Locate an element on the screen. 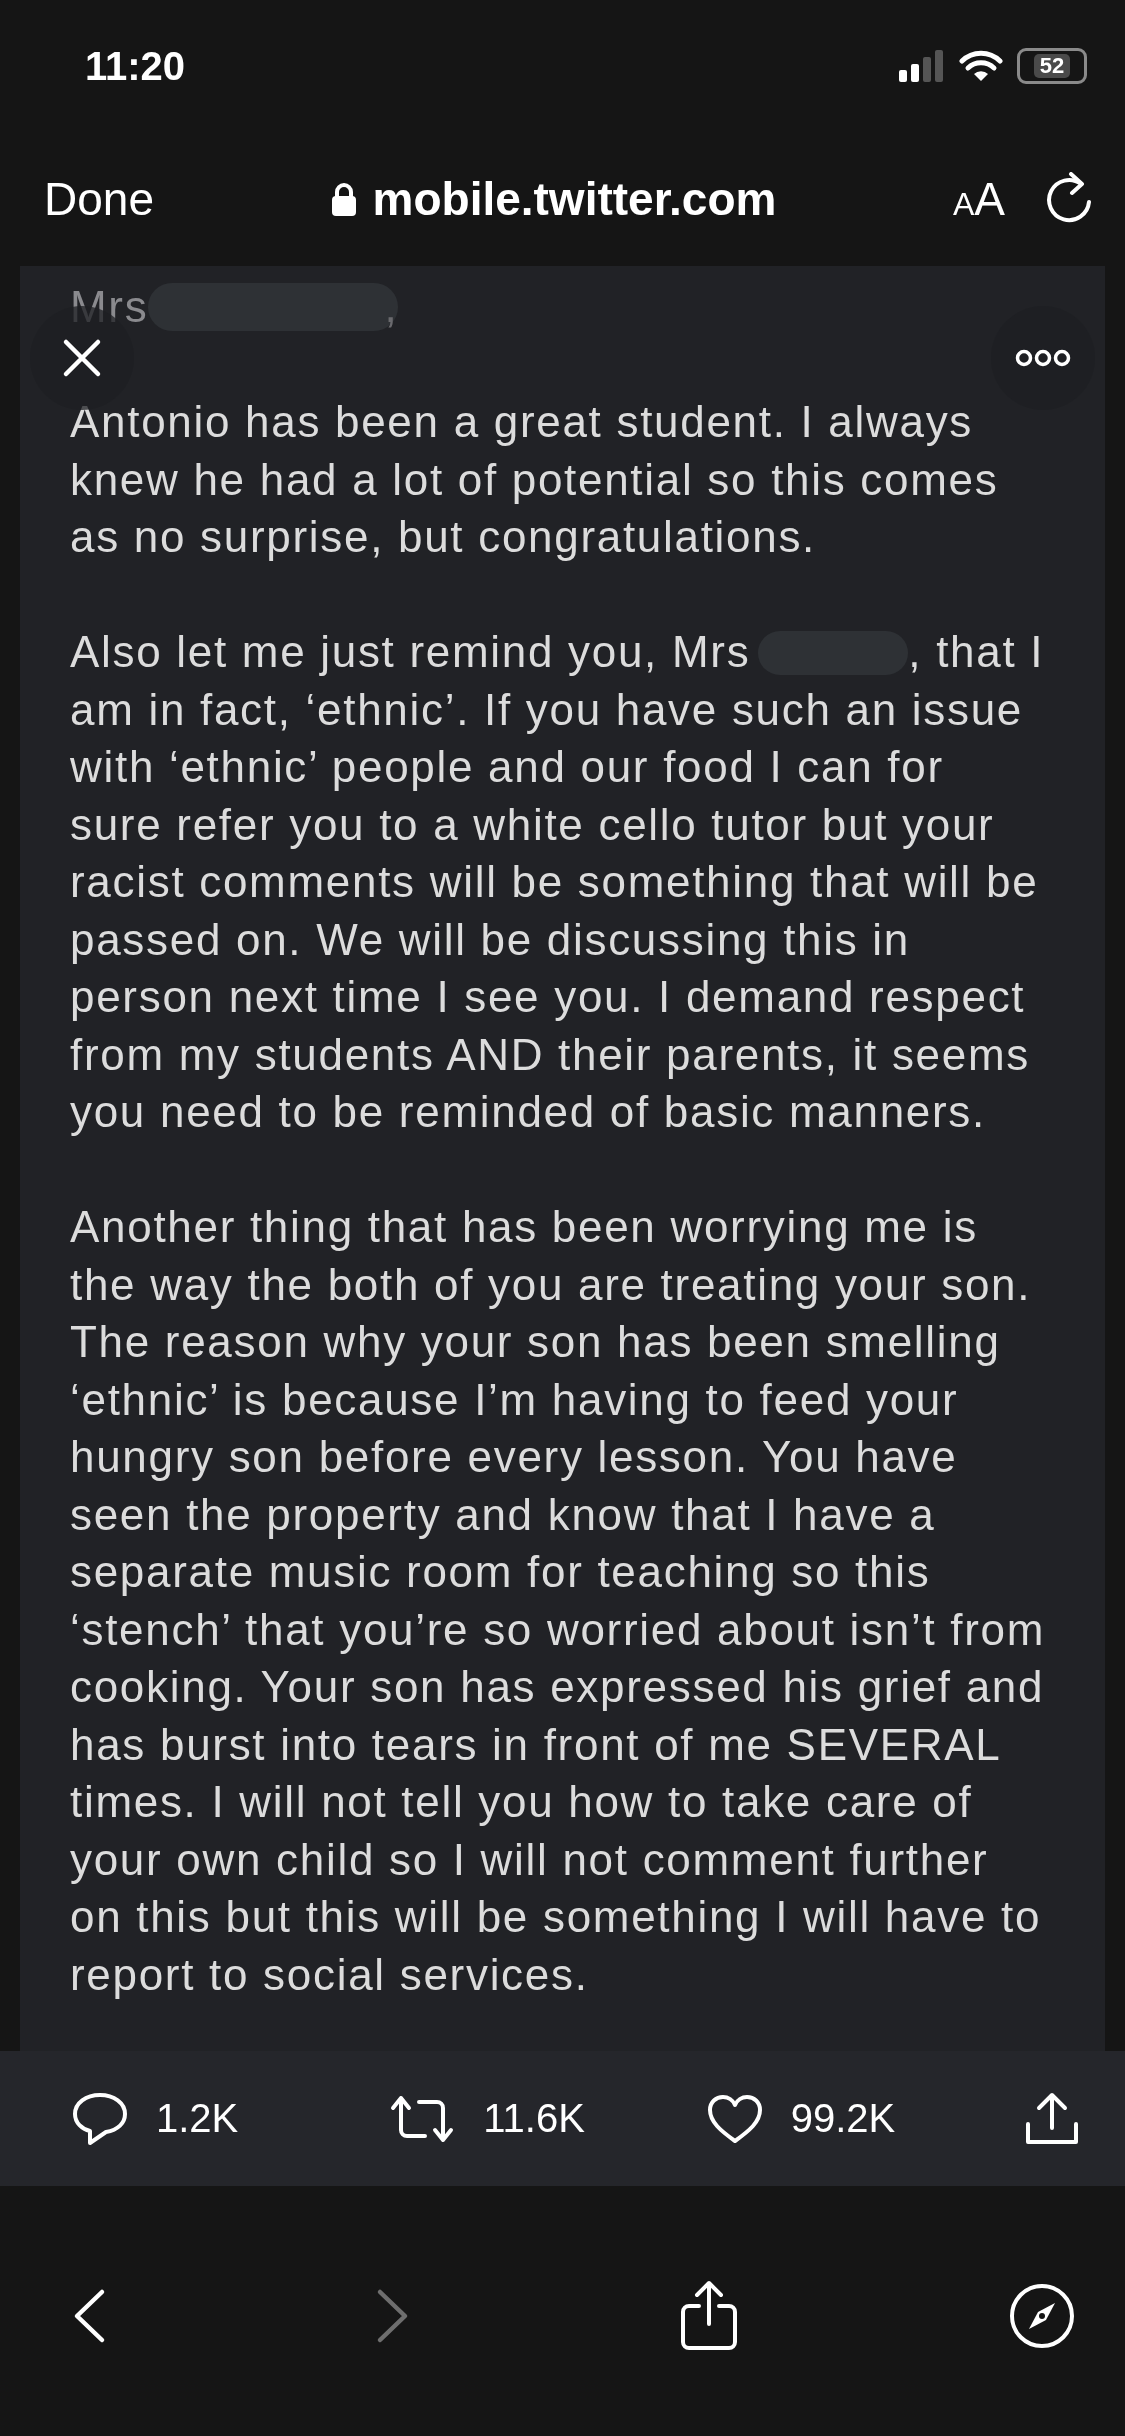 This screenshot has height=2436, width=1125. url-text: mobile.twitter.com is located at coordinates (574, 199).